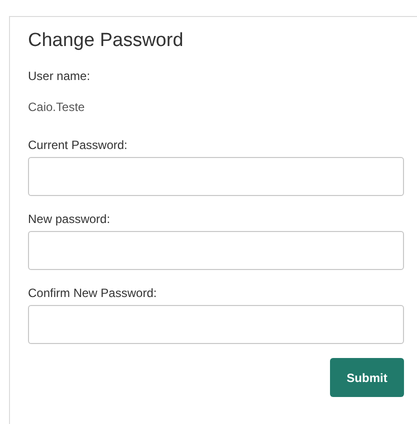 The height and width of the screenshot is (424, 417). Describe the element at coordinates (367, 377) in the screenshot. I see `submit-button: Submit` at that location.